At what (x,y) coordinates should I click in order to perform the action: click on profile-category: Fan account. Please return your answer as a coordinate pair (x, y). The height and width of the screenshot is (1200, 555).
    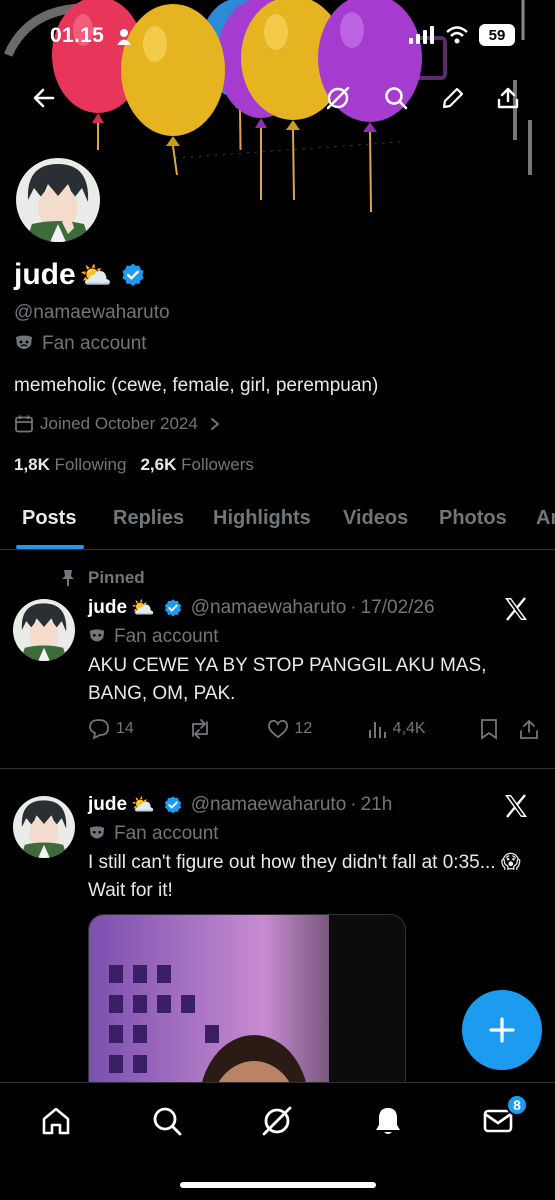
    Looking at the image, I should click on (80, 344).